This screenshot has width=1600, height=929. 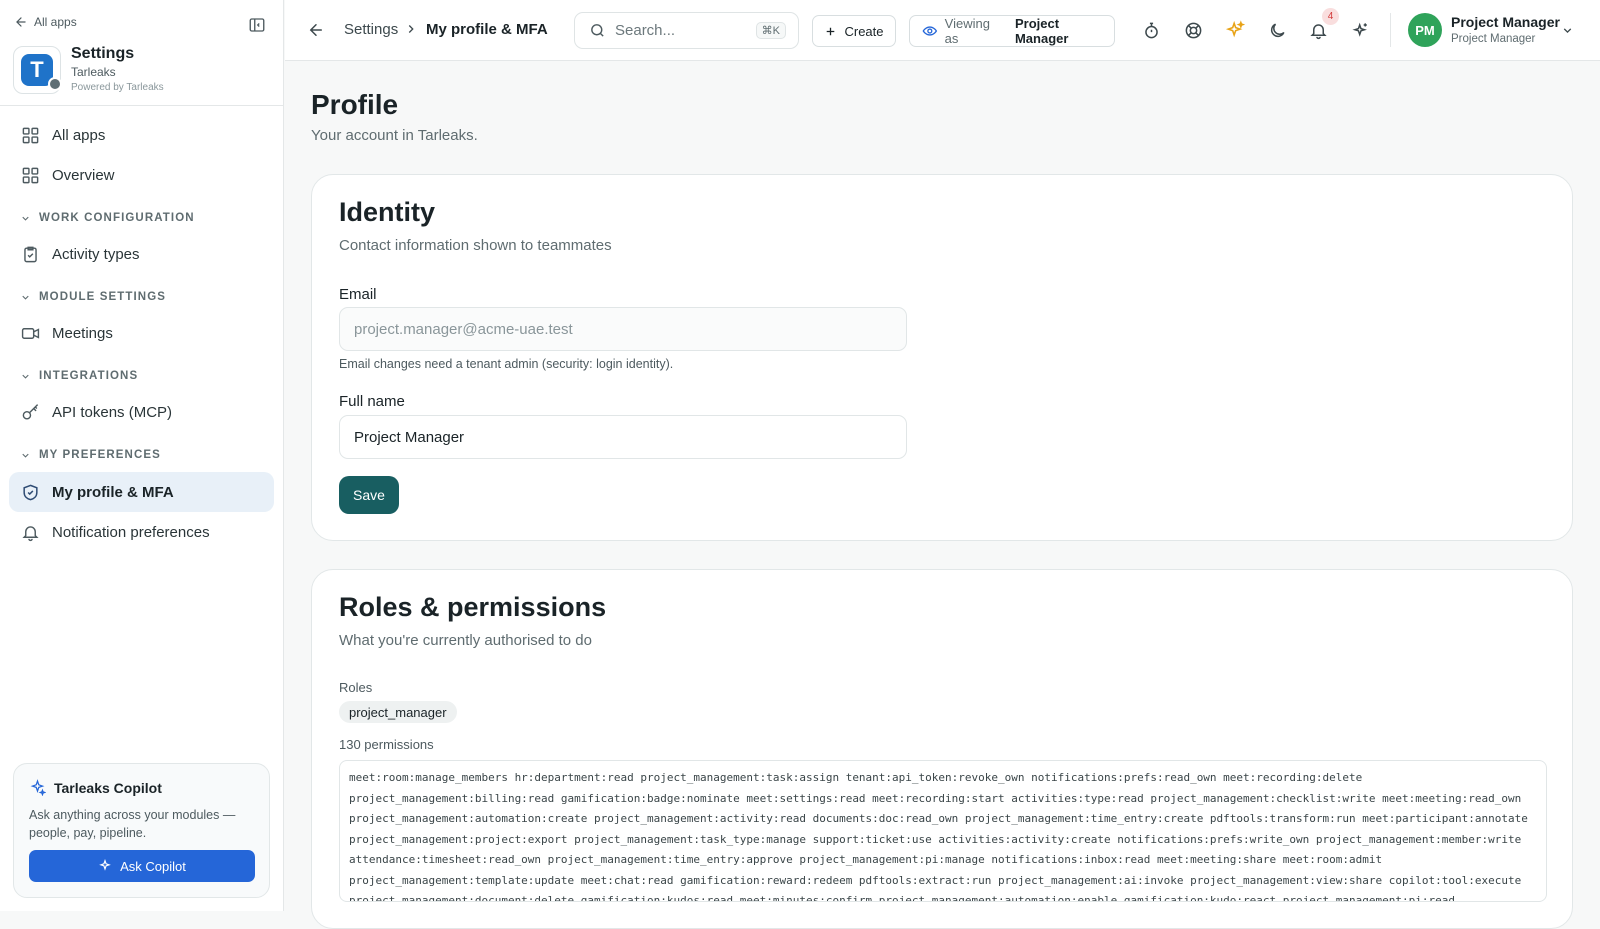 What do you see at coordinates (103, 297) in the screenshot?
I see `section-label: MODULE SETTINGS` at bounding box center [103, 297].